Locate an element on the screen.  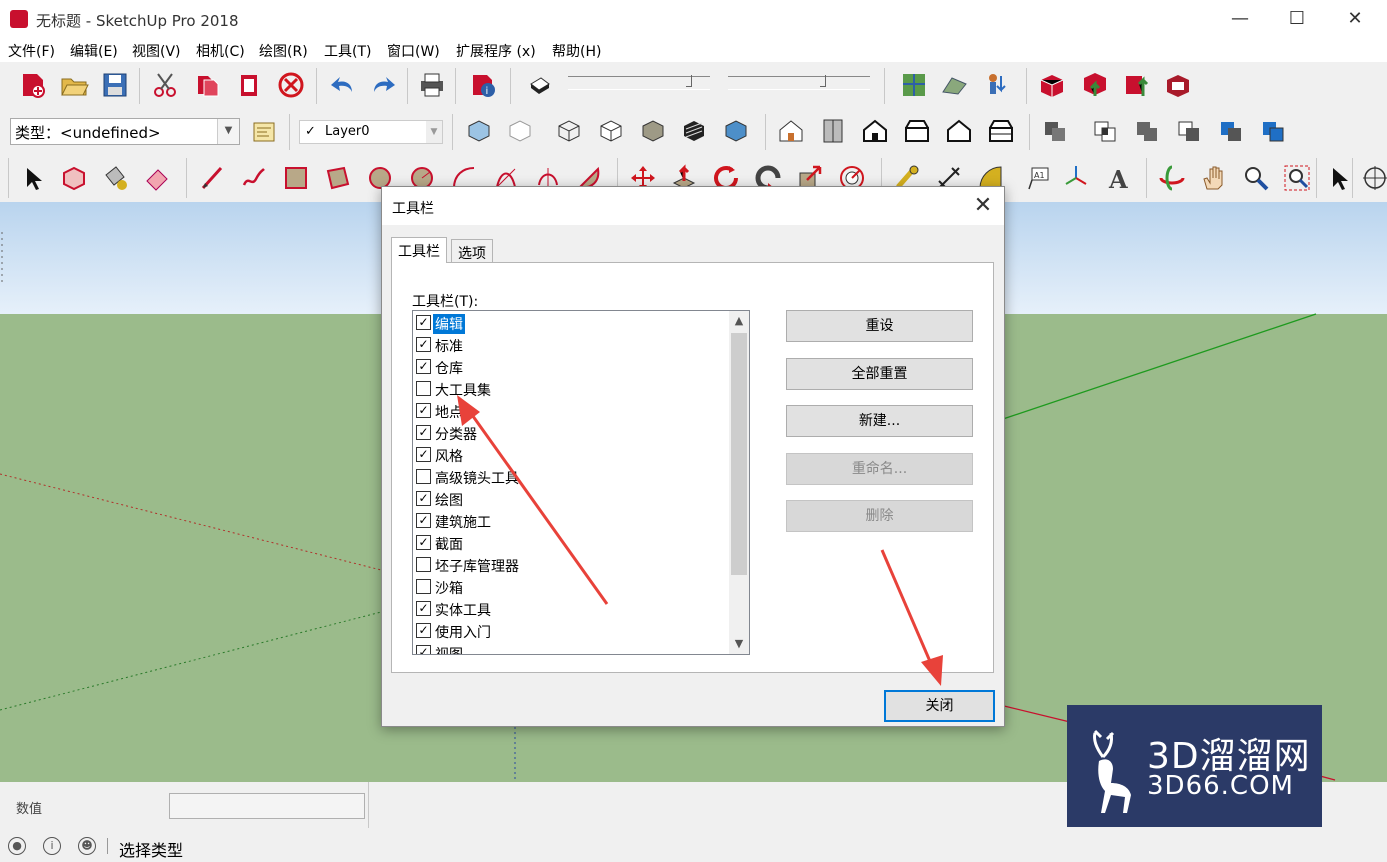
list-scrollbar: ▲ ▼ is located at coordinates (739, 482).